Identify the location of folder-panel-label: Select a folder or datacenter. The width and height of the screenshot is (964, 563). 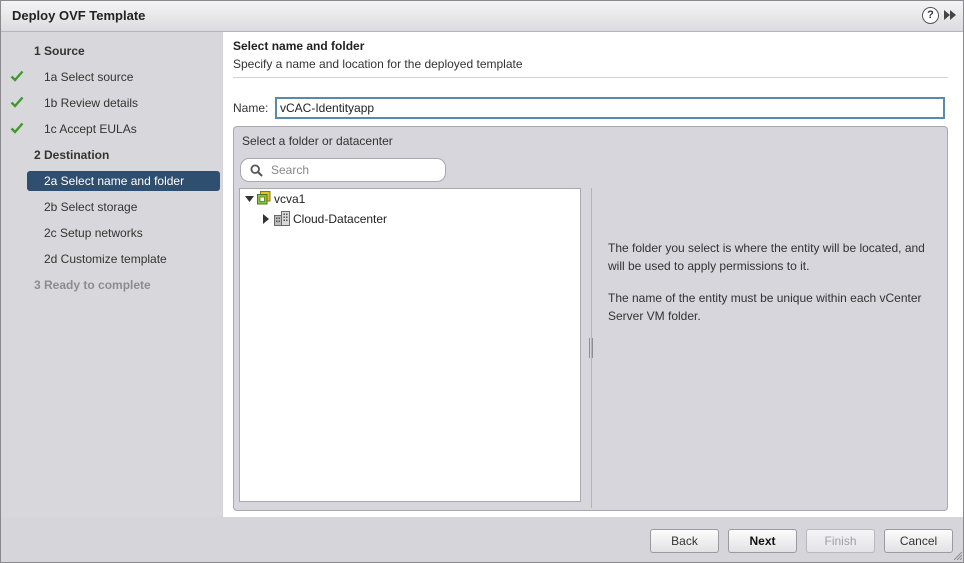
(317, 141).